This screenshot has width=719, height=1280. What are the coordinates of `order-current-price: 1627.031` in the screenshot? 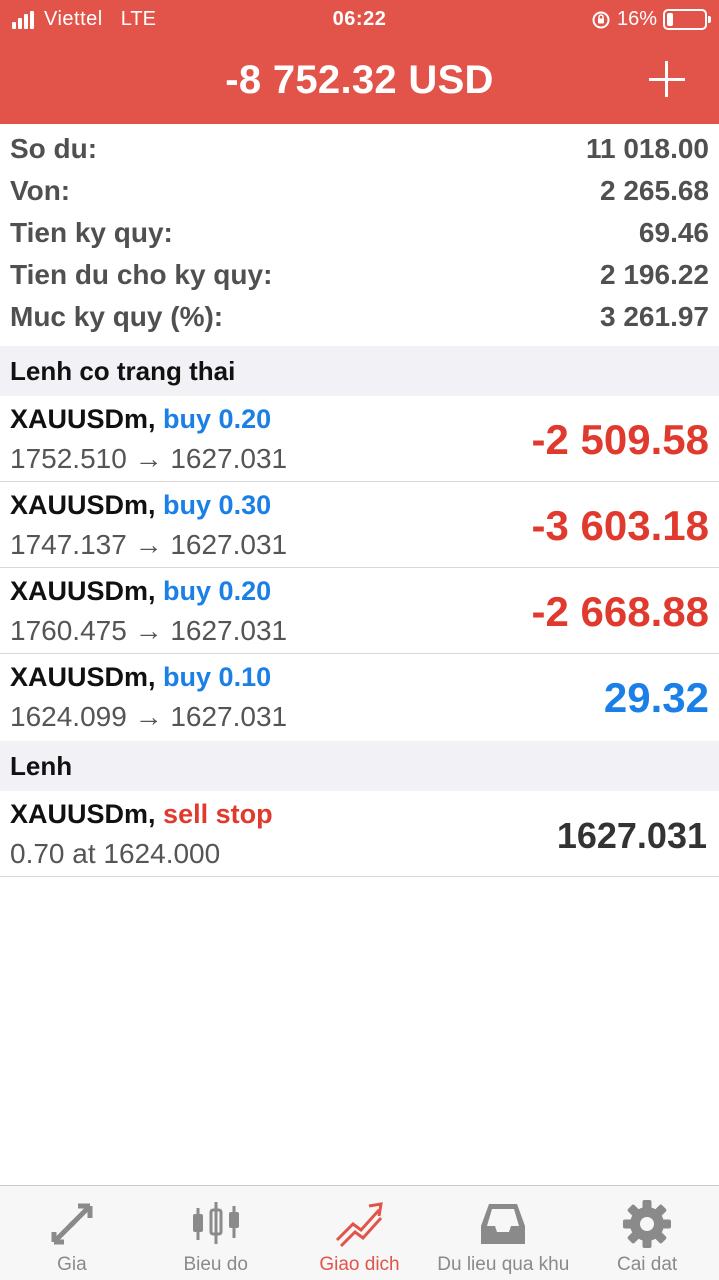 It's located at (631, 835).